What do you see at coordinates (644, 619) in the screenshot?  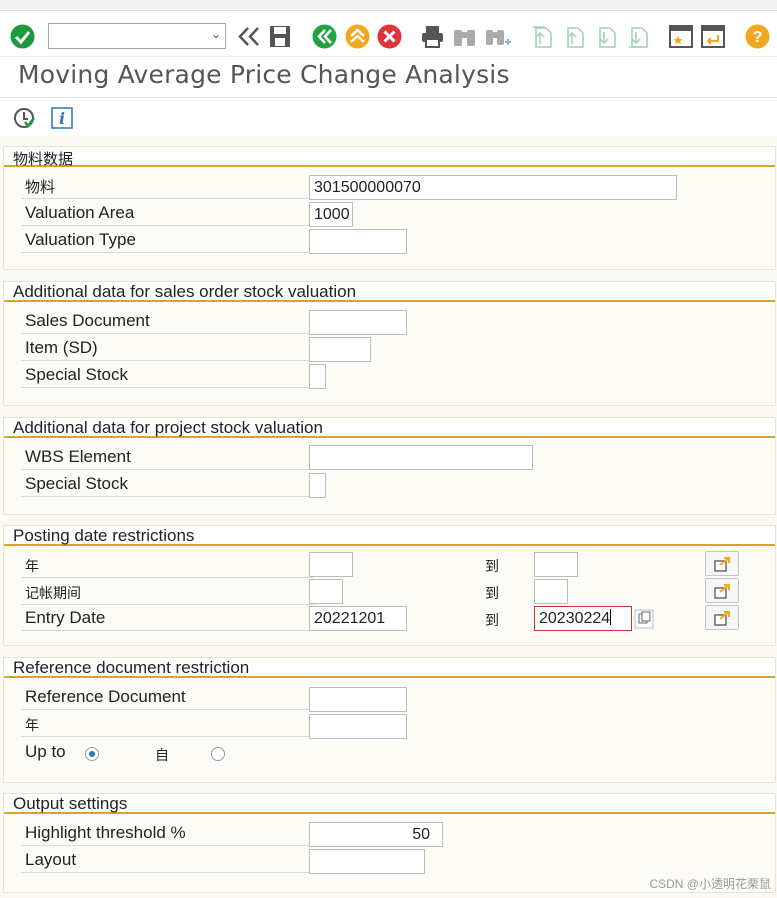 I see `calendar-help-icon` at bounding box center [644, 619].